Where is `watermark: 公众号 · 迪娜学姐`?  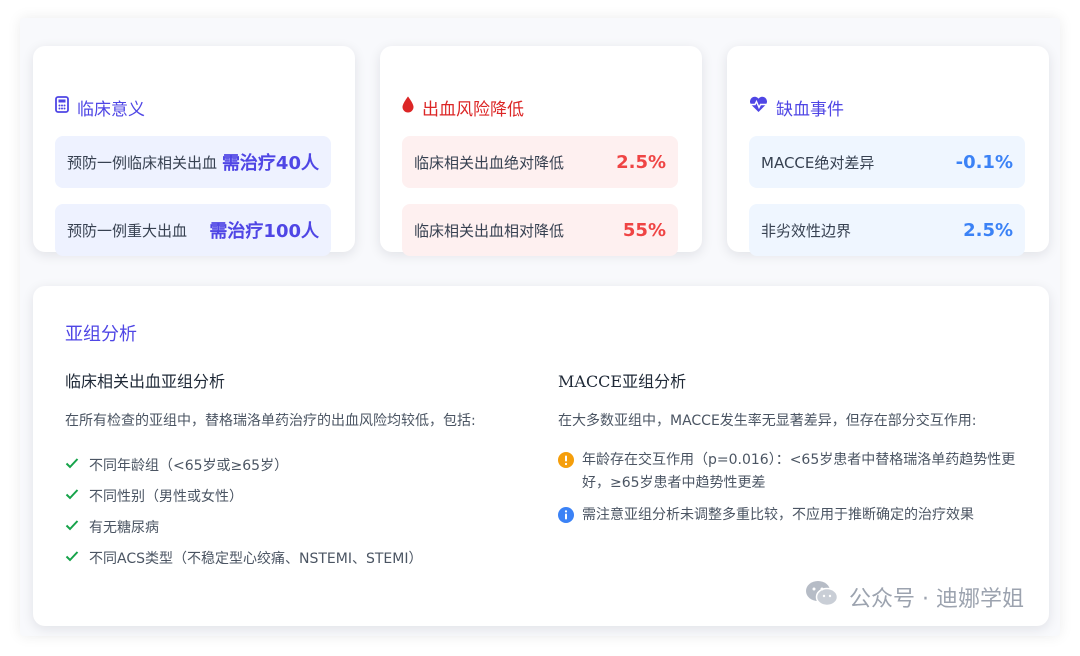
watermark: 公众号 · 迪娜学姐 is located at coordinates (914, 597).